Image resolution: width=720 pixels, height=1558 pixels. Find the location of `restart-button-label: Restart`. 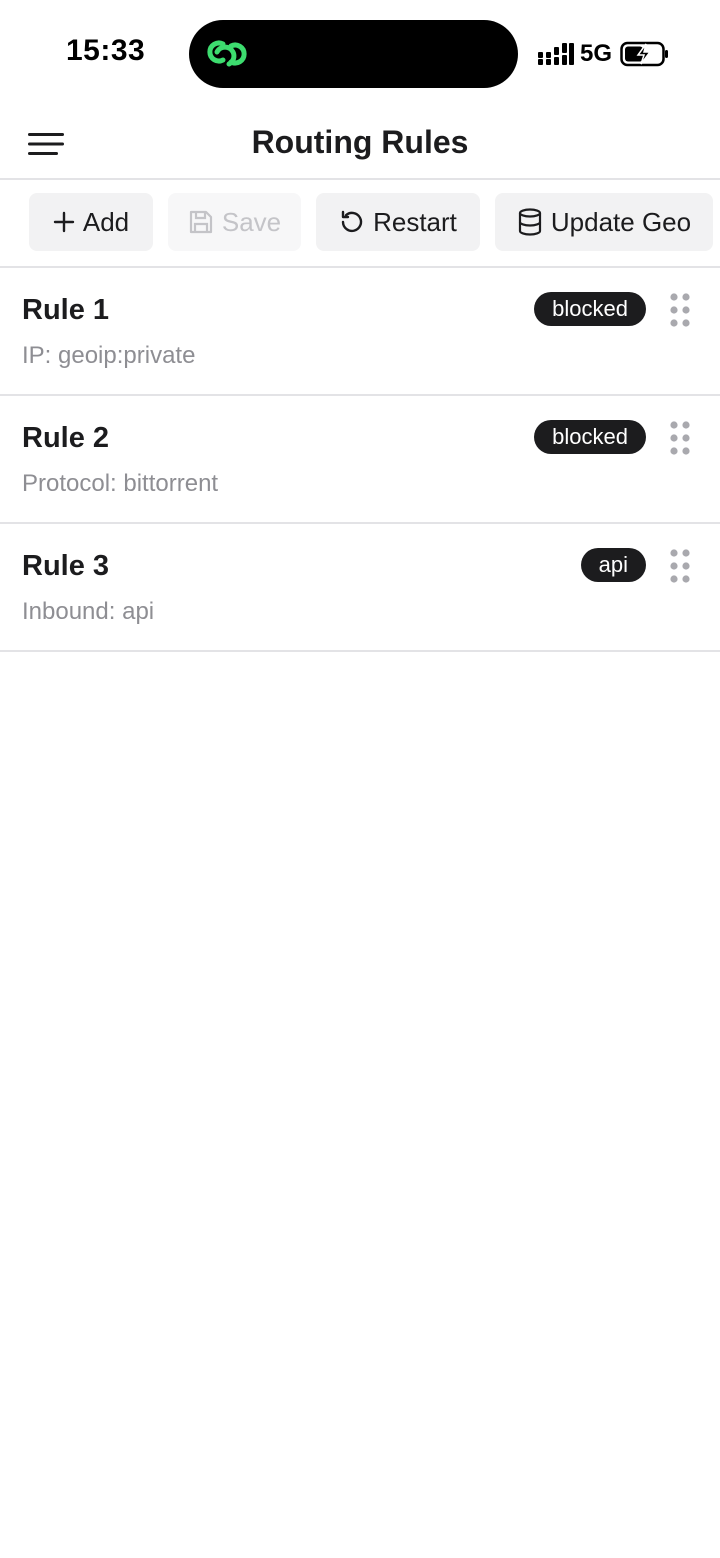

restart-button-label: Restart is located at coordinates (415, 221).